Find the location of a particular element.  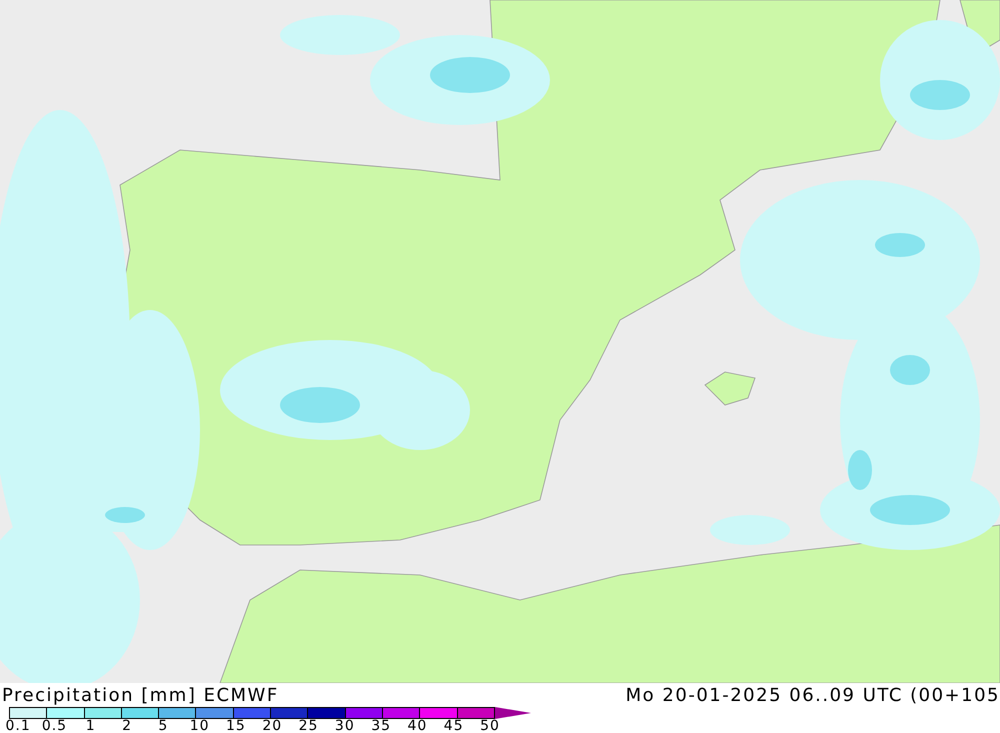

scale-label: 0.1 is located at coordinates (18, 726).